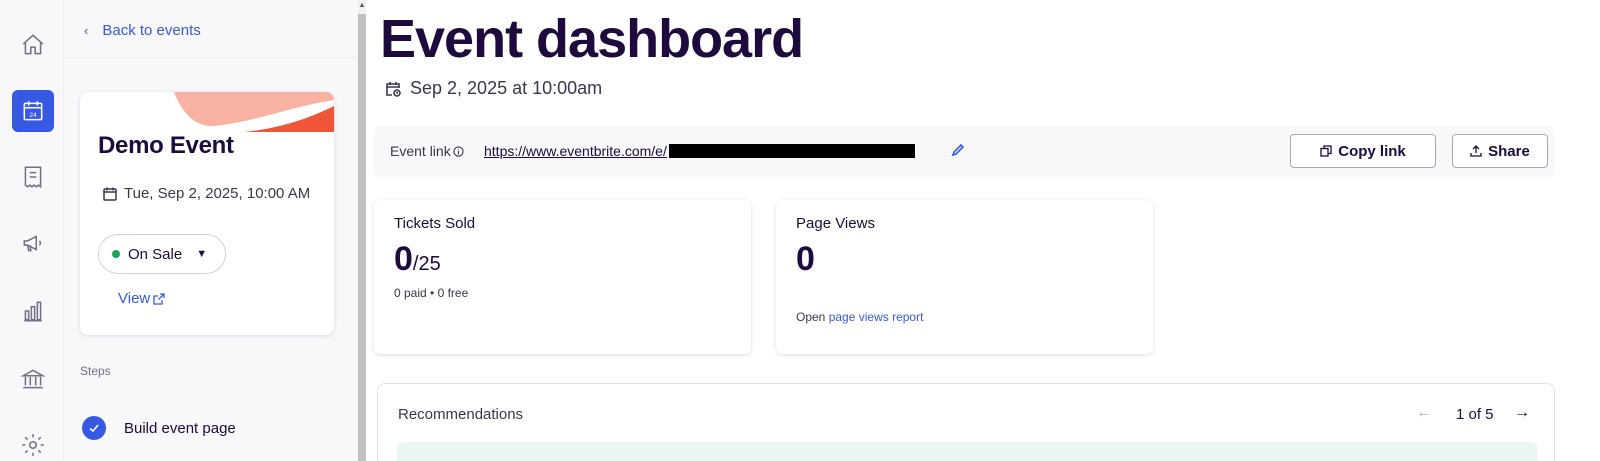 The height and width of the screenshot is (461, 1600). Describe the element at coordinates (966, 422) in the screenshot. I see `recommendations-card: Recommendations ← 1 of 5 →` at that location.